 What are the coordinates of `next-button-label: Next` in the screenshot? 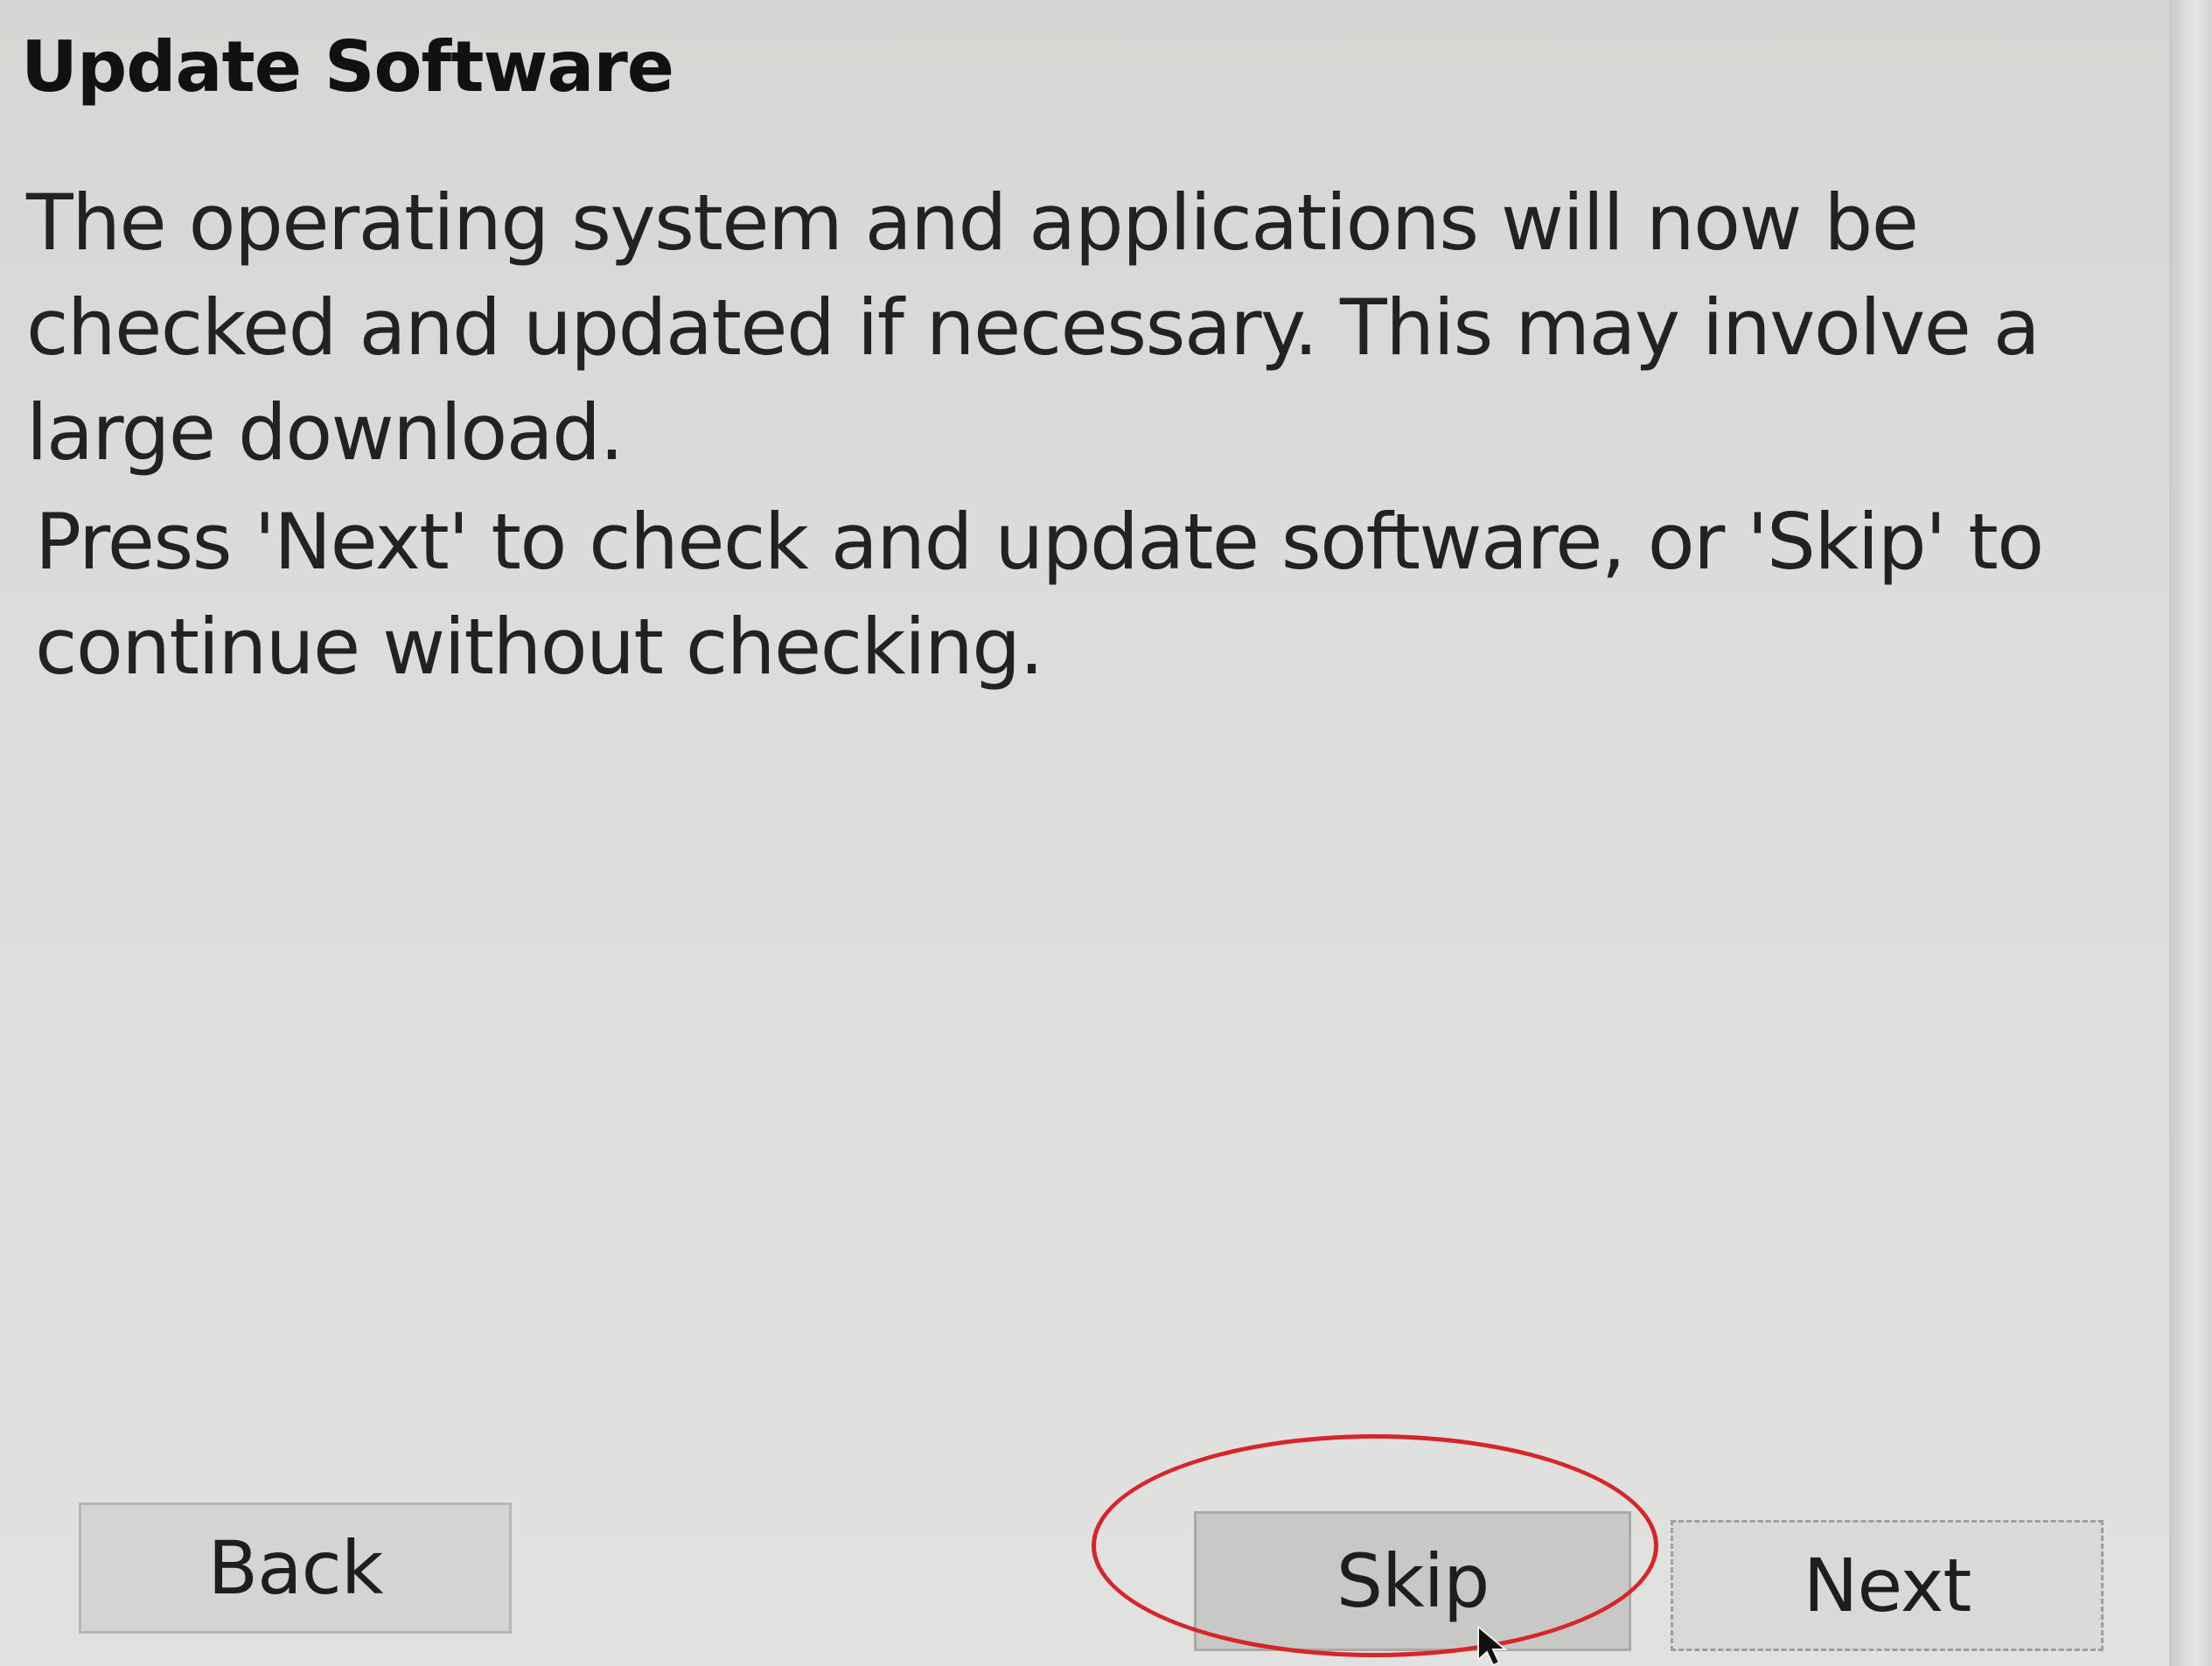 It's located at (1887, 1586).